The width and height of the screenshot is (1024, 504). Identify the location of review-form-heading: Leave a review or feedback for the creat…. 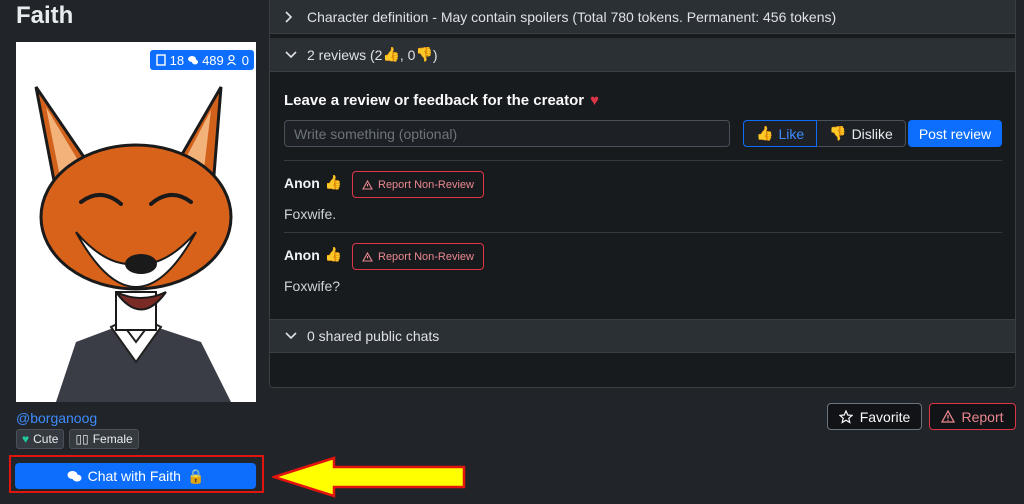
(441, 100).